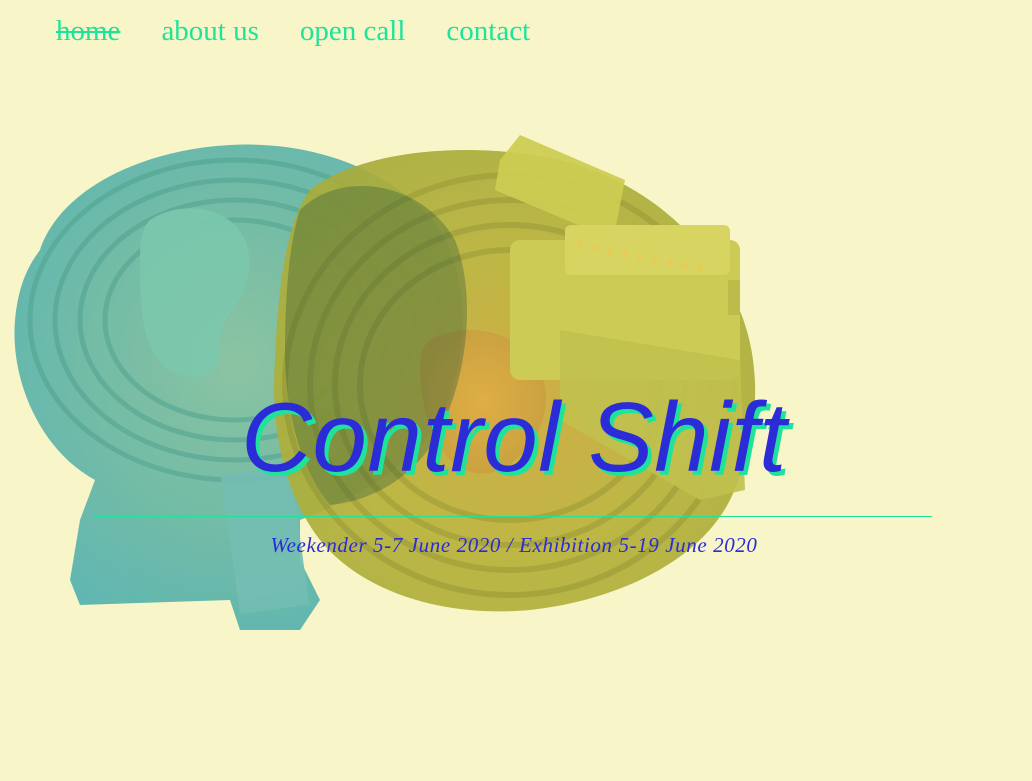  Describe the element at coordinates (352, 31) in the screenshot. I see `nav-link-open-call: open call` at that location.